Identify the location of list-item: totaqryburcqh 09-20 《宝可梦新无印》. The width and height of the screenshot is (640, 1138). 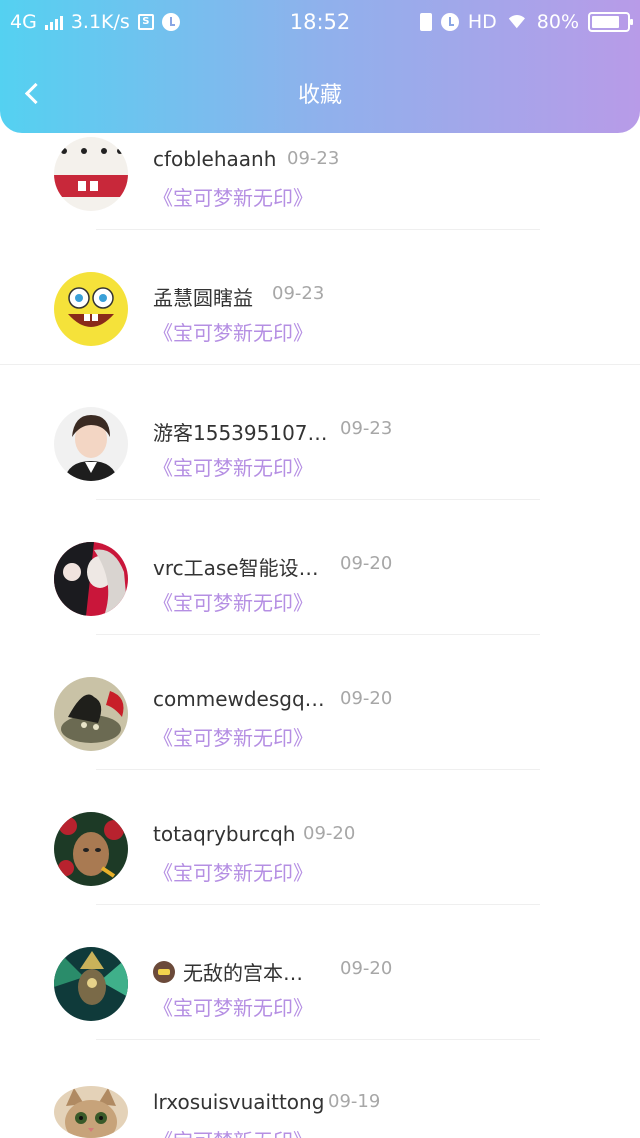
(320, 837).